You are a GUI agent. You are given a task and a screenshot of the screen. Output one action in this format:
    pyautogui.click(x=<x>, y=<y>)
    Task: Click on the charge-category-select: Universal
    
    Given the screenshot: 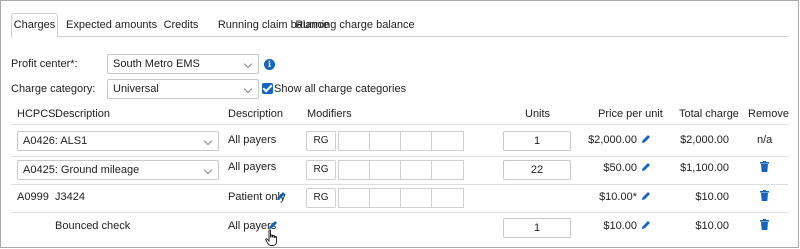 What is the action you would take?
    pyautogui.click(x=183, y=89)
    